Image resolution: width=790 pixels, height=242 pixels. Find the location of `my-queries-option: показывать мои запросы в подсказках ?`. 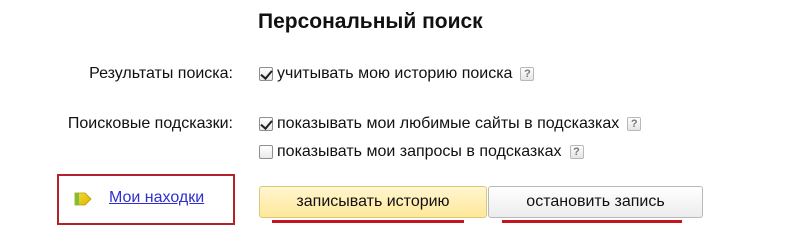

my-queries-option: показывать мои запросы в подсказках ? is located at coordinates (421, 152).